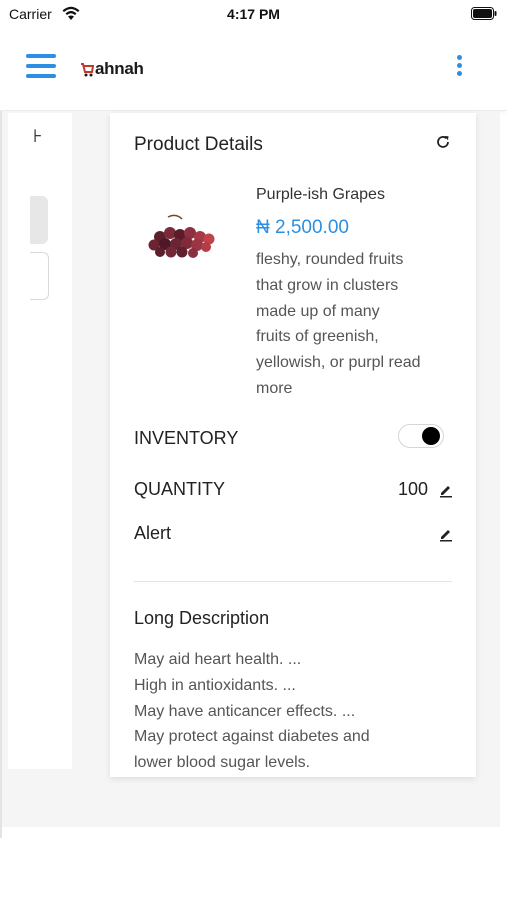  I want to click on quantity-value: 100, so click(413, 489).